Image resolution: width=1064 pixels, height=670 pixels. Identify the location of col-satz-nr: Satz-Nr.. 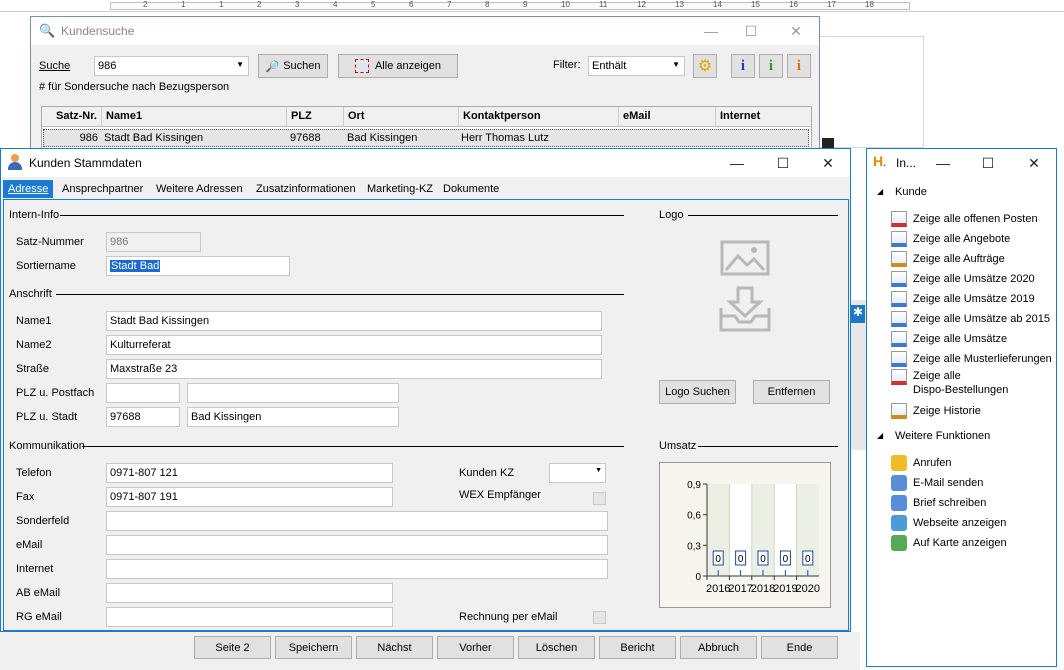
(72, 117).